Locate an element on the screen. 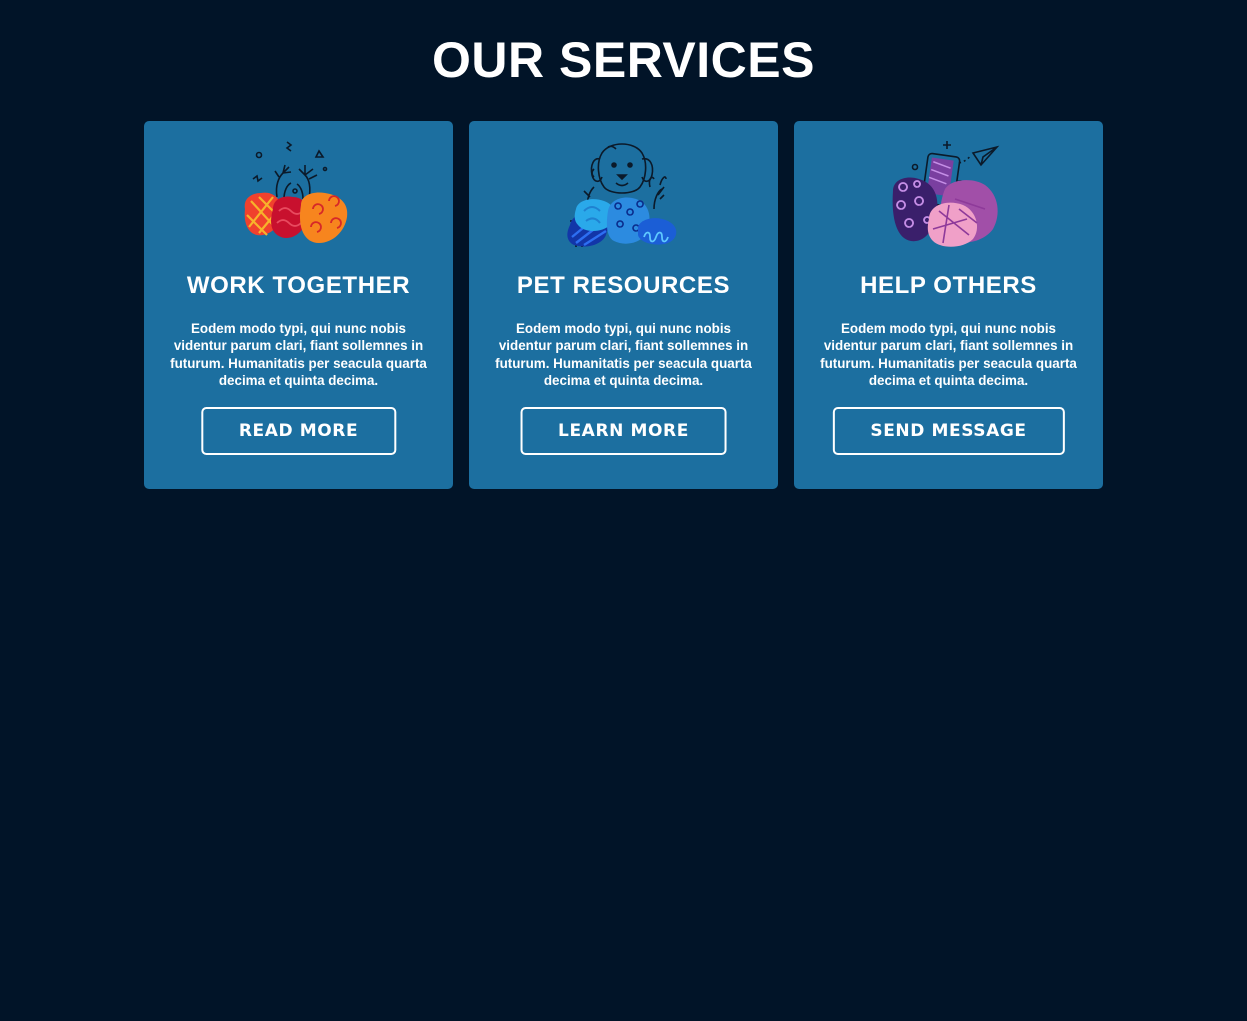  card-title: WORK TOGETHER is located at coordinates (298, 285).